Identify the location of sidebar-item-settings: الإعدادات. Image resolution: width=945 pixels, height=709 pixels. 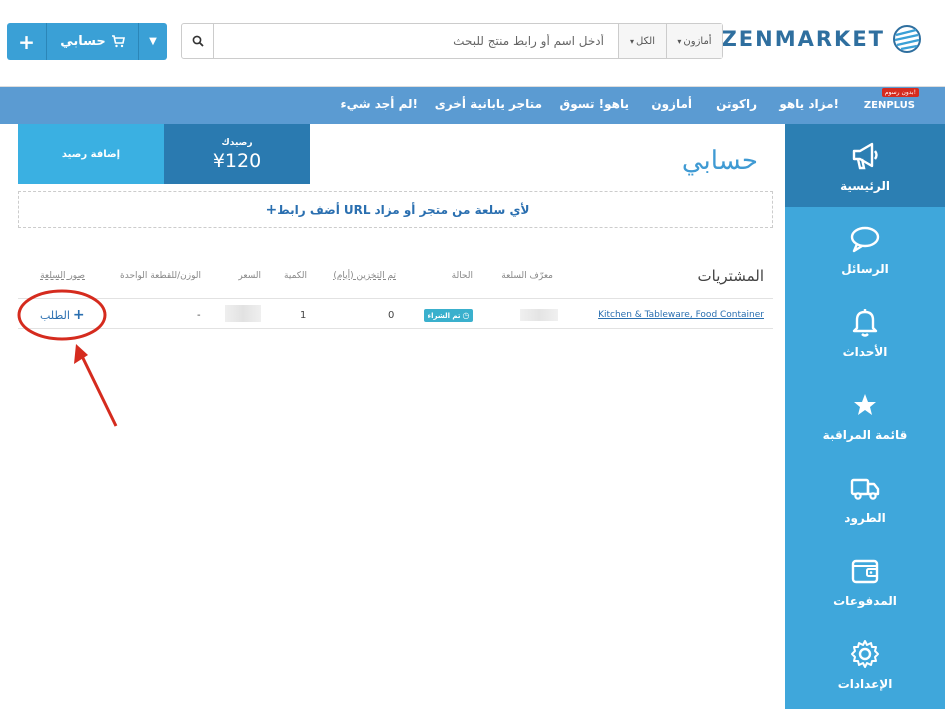
(865, 663).